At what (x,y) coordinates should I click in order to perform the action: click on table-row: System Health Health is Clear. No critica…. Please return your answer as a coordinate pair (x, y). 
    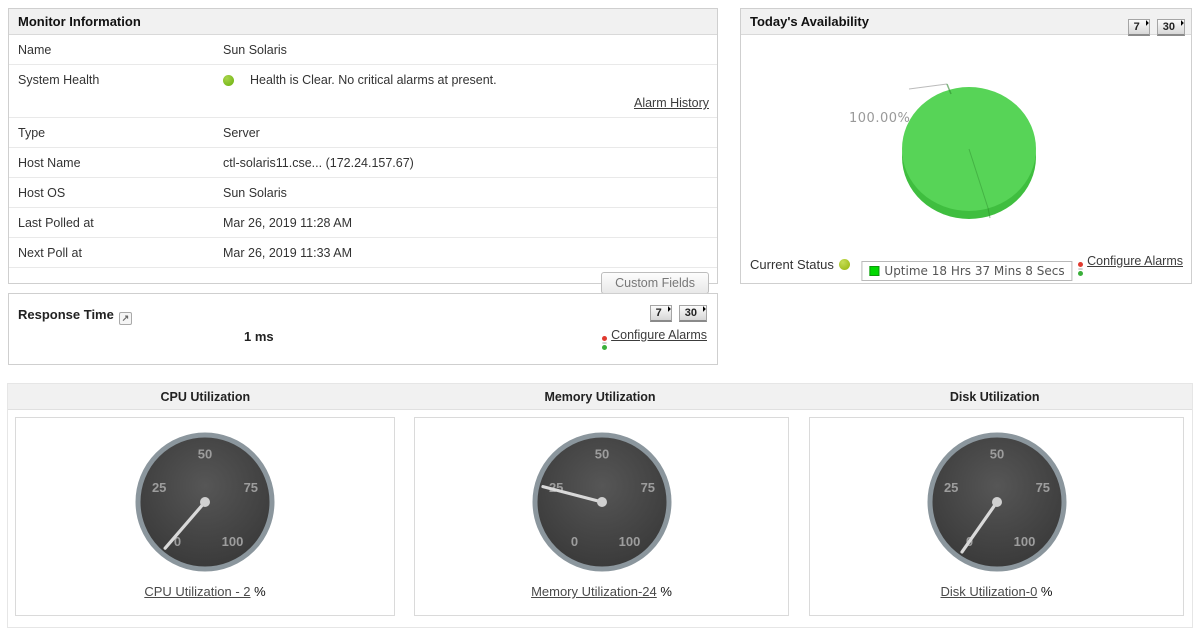
    Looking at the image, I should click on (363, 91).